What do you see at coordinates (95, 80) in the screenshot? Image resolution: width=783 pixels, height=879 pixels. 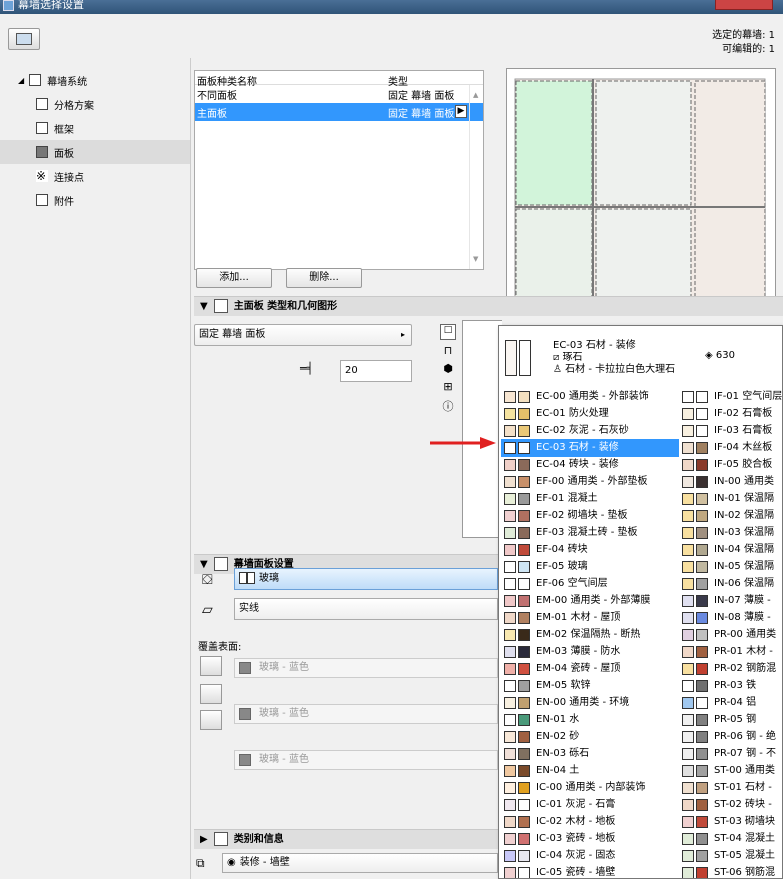 I see `tree-root: ◢ 幕墙系统` at bounding box center [95, 80].